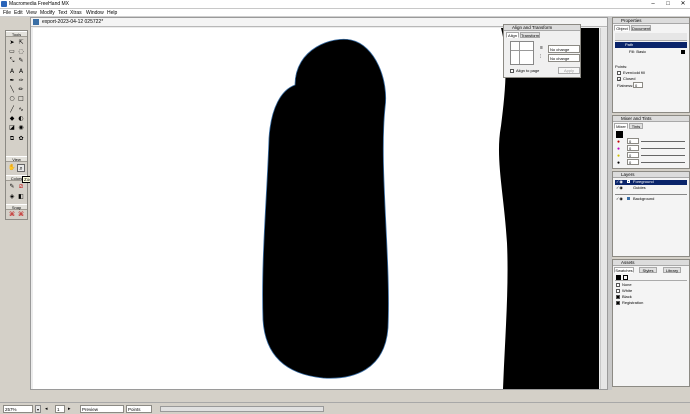  Describe the element at coordinates (62, 13) in the screenshot. I see `menu-text: Text` at that location.